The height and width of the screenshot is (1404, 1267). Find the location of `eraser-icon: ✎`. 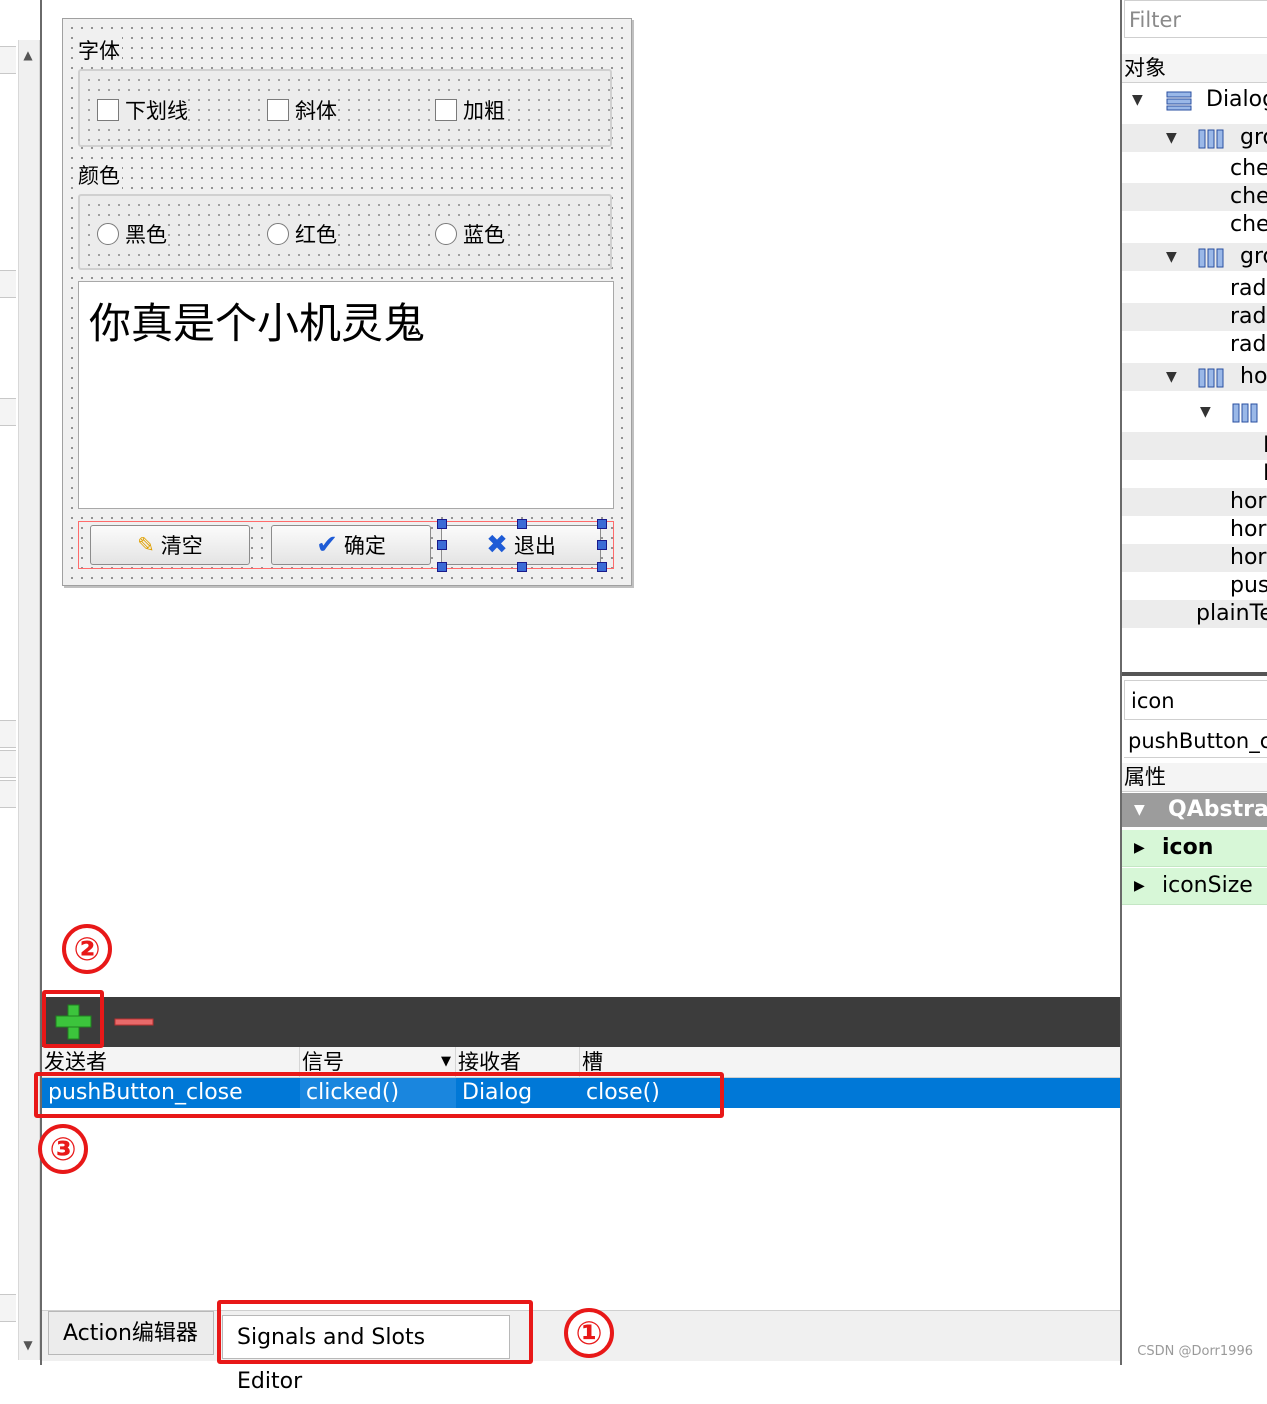

eraser-icon: ✎ is located at coordinates (146, 545).